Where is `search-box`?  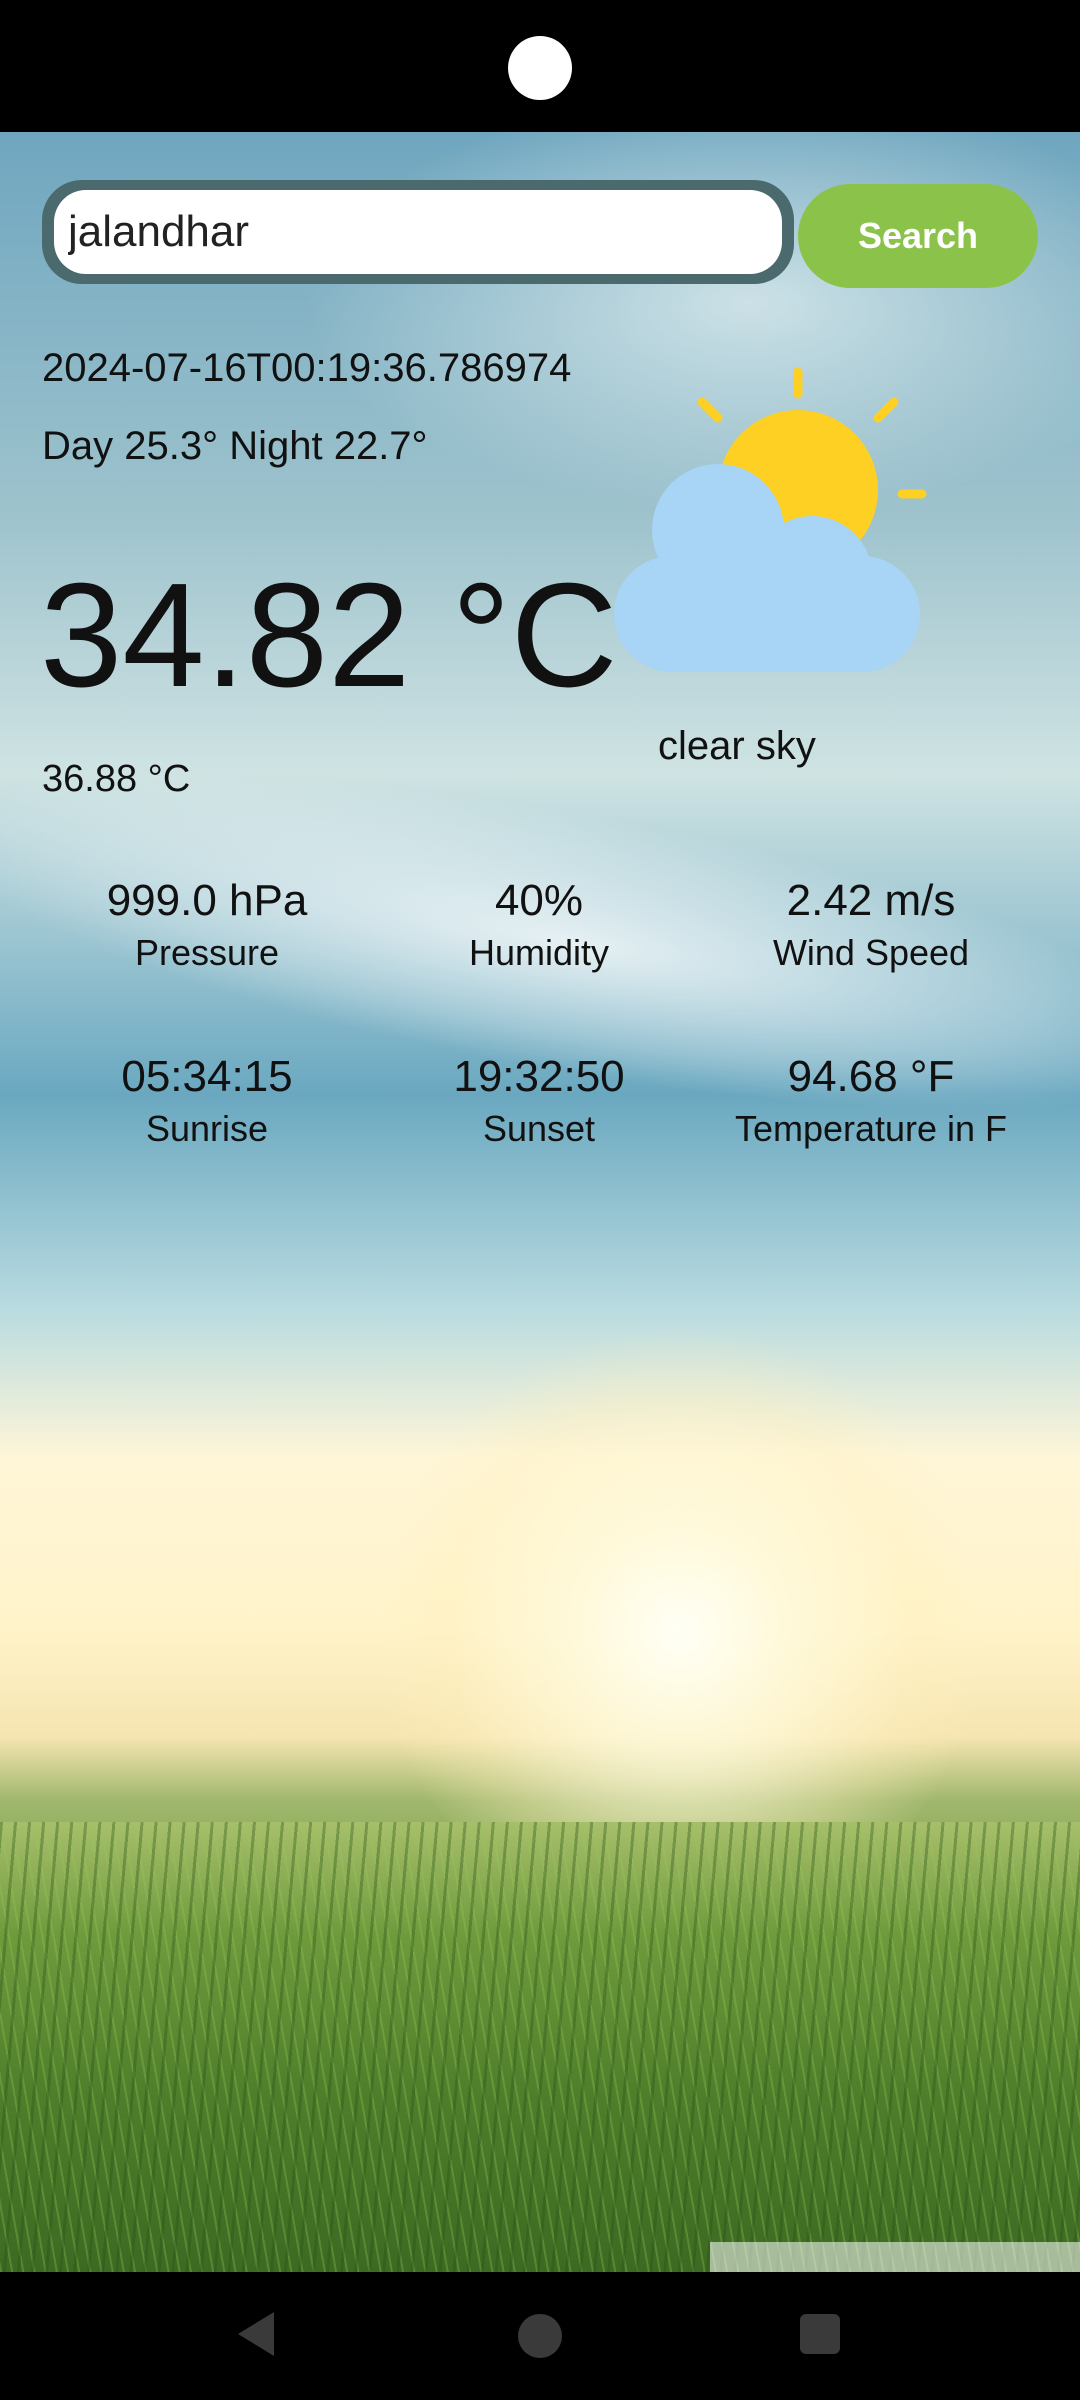 search-box is located at coordinates (418, 232).